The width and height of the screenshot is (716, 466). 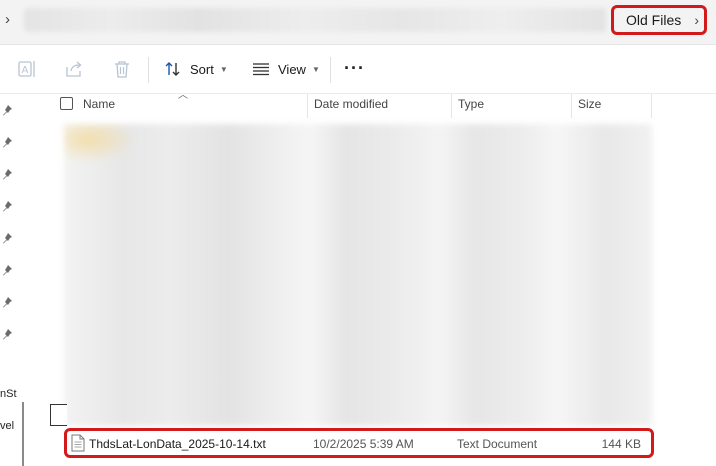 I want to click on view-button: View ▼, so click(x=285, y=69).